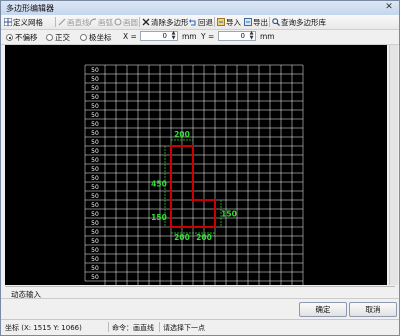  What do you see at coordinates (105, 22) in the screenshot?
I see `draw-arc-label: 画弧` at bounding box center [105, 22].